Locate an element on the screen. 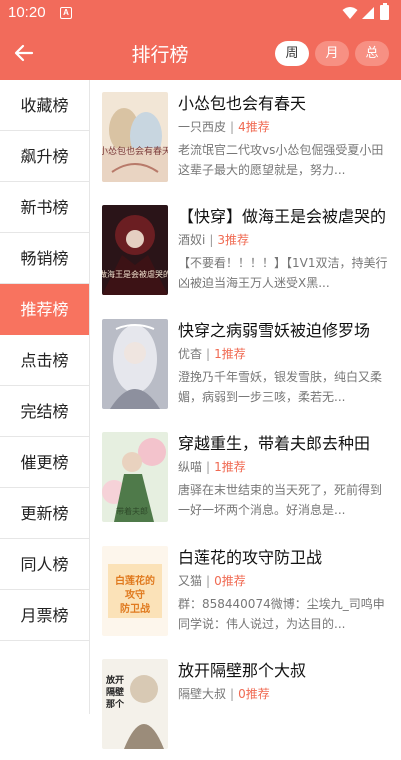 This screenshot has height=760, width=401. book-cover-image is located at coordinates (135, 364).